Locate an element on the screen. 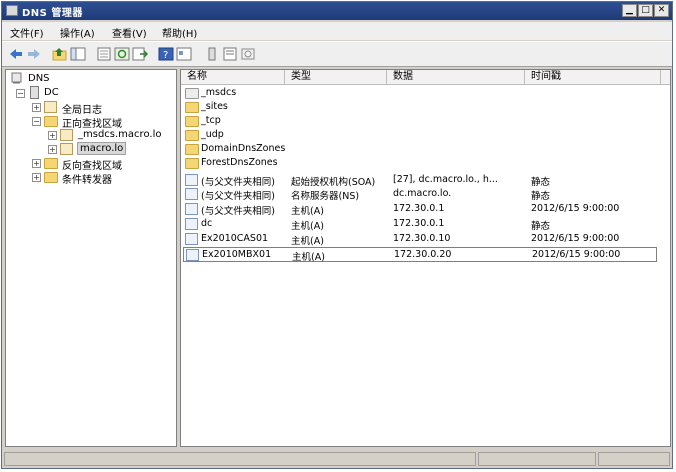 The width and height of the screenshot is (676, 472). expand-conditional-forwarders-toggle: + is located at coordinates (36, 177).